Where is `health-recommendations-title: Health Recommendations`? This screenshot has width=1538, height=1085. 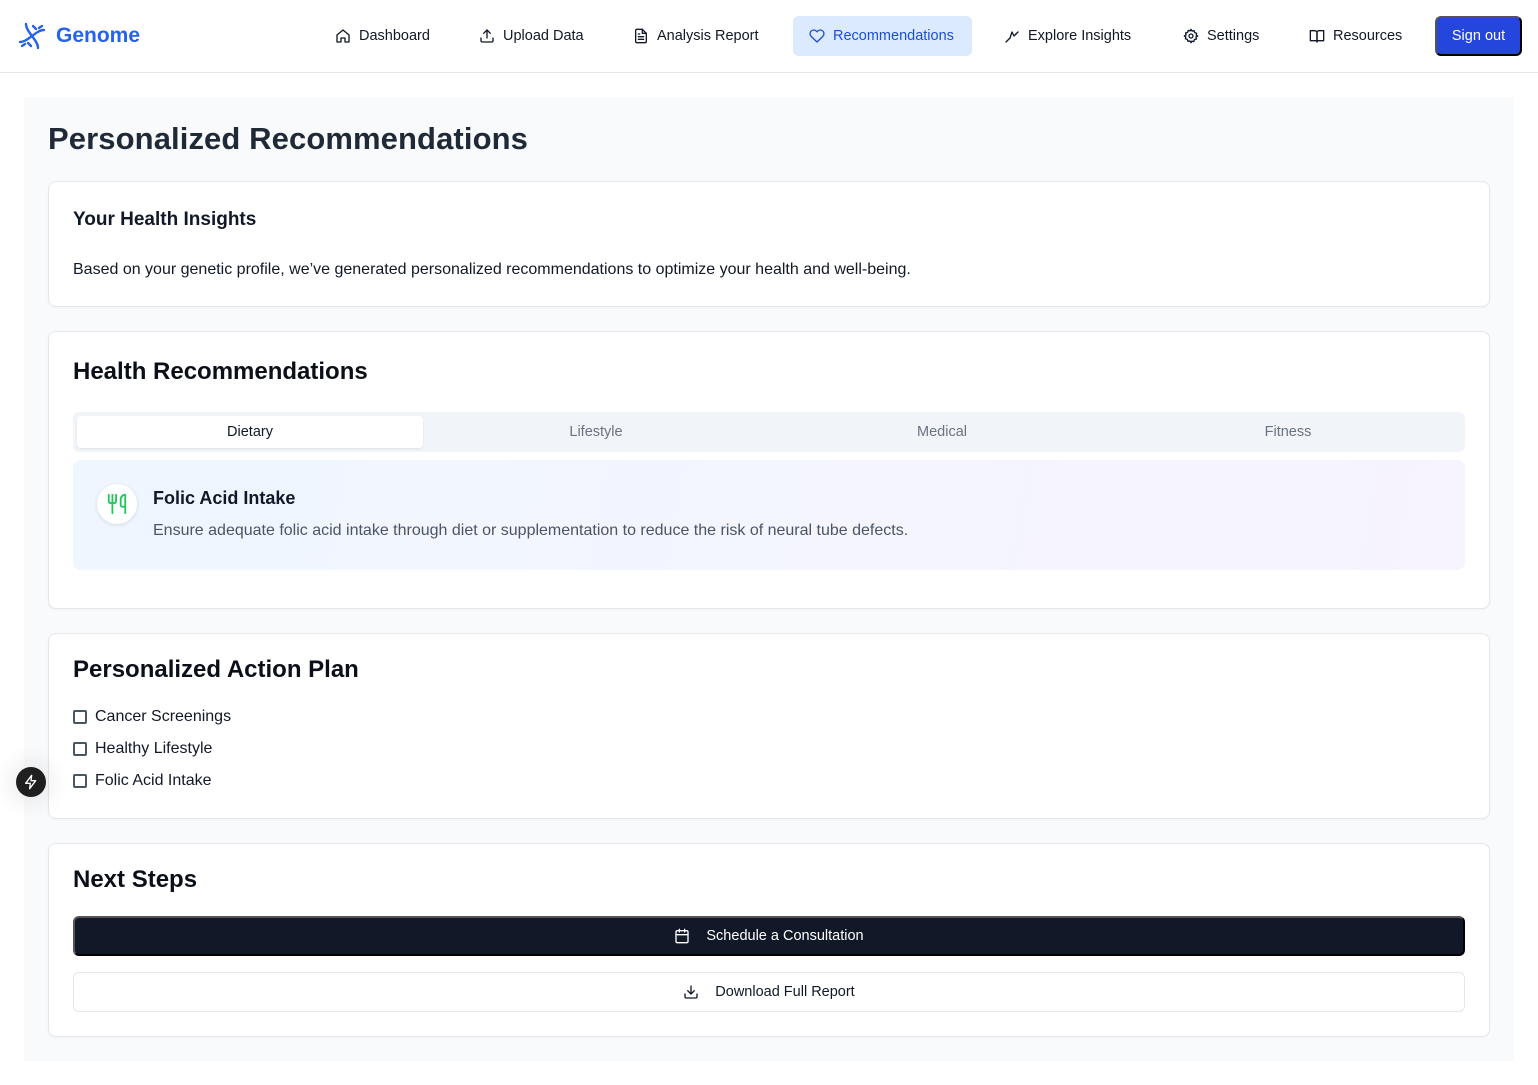 health-recommendations-title: Health Recommendations is located at coordinates (220, 371).